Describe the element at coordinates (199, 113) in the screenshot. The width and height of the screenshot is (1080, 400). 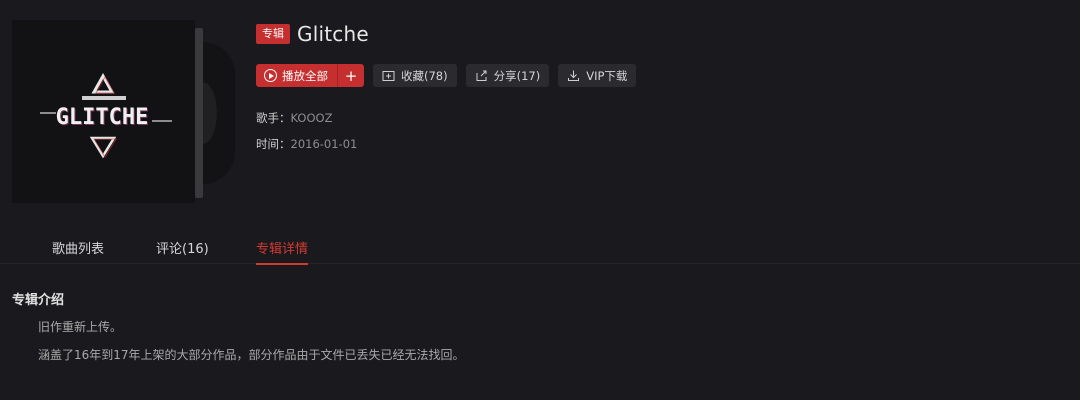
I see `sleeve-edge` at that location.